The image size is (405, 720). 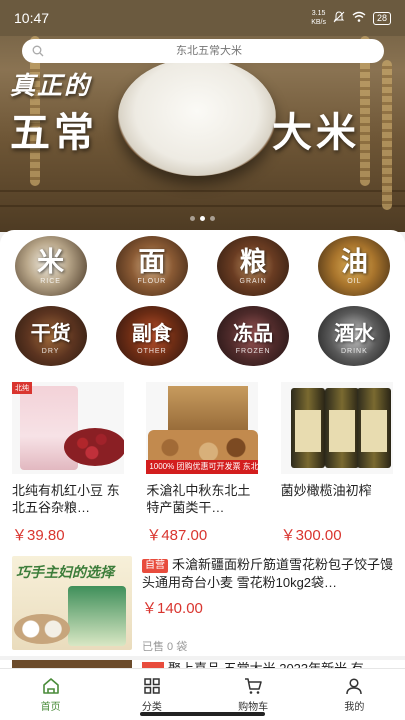 I want to click on category-dry-goods: 干货 DRY, so click(x=50, y=338).